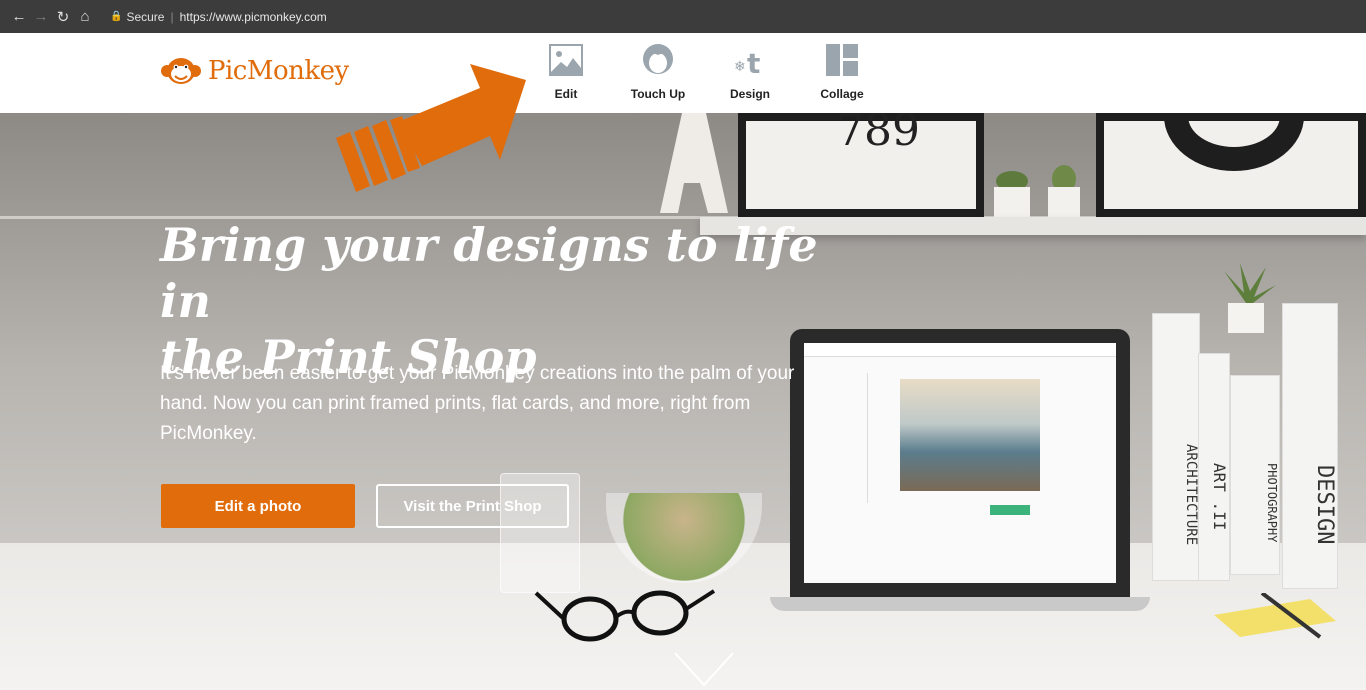 This screenshot has width=1366, height=690. Describe the element at coordinates (1255, 475) in the screenshot. I see `book-photography: PHOTOGRAPHY` at that location.